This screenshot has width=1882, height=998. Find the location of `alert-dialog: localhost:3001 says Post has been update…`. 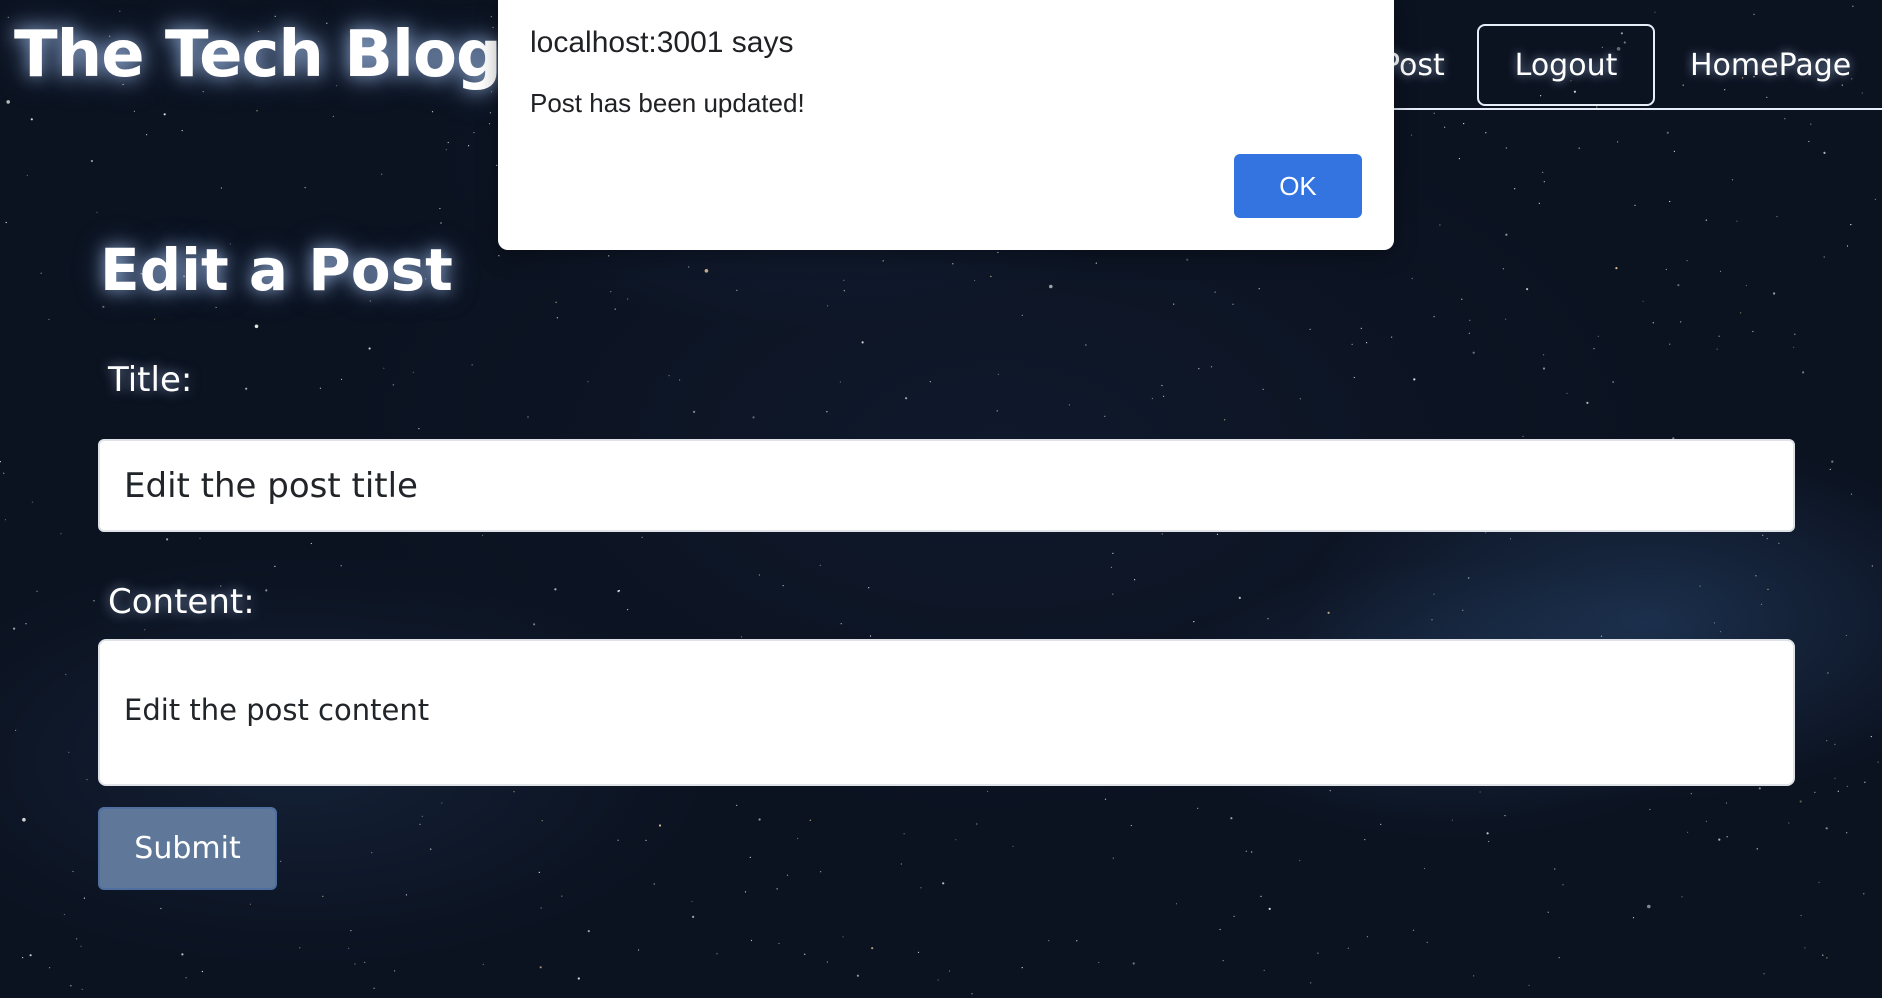

alert-dialog: localhost:3001 says Post has been update… is located at coordinates (946, 125).